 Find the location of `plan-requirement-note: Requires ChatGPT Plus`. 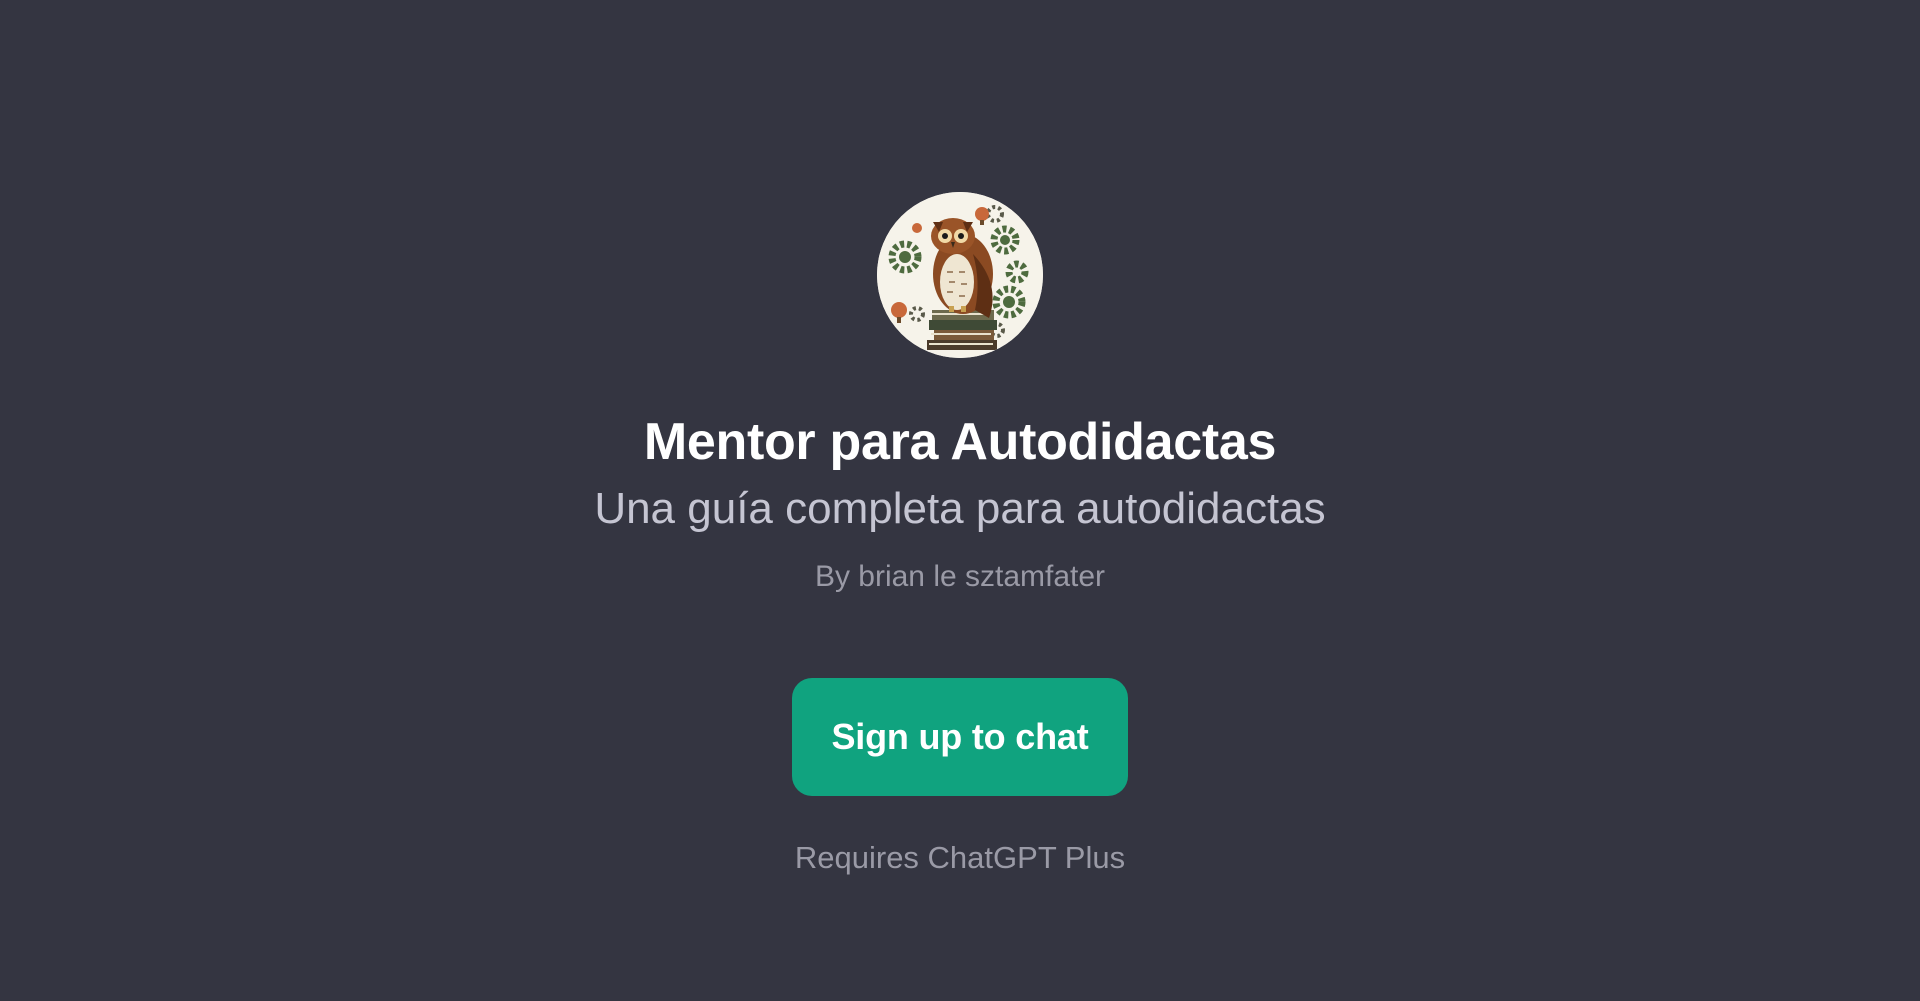

plan-requirement-note: Requires ChatGPT Plus is located at coordinates (960, 857).